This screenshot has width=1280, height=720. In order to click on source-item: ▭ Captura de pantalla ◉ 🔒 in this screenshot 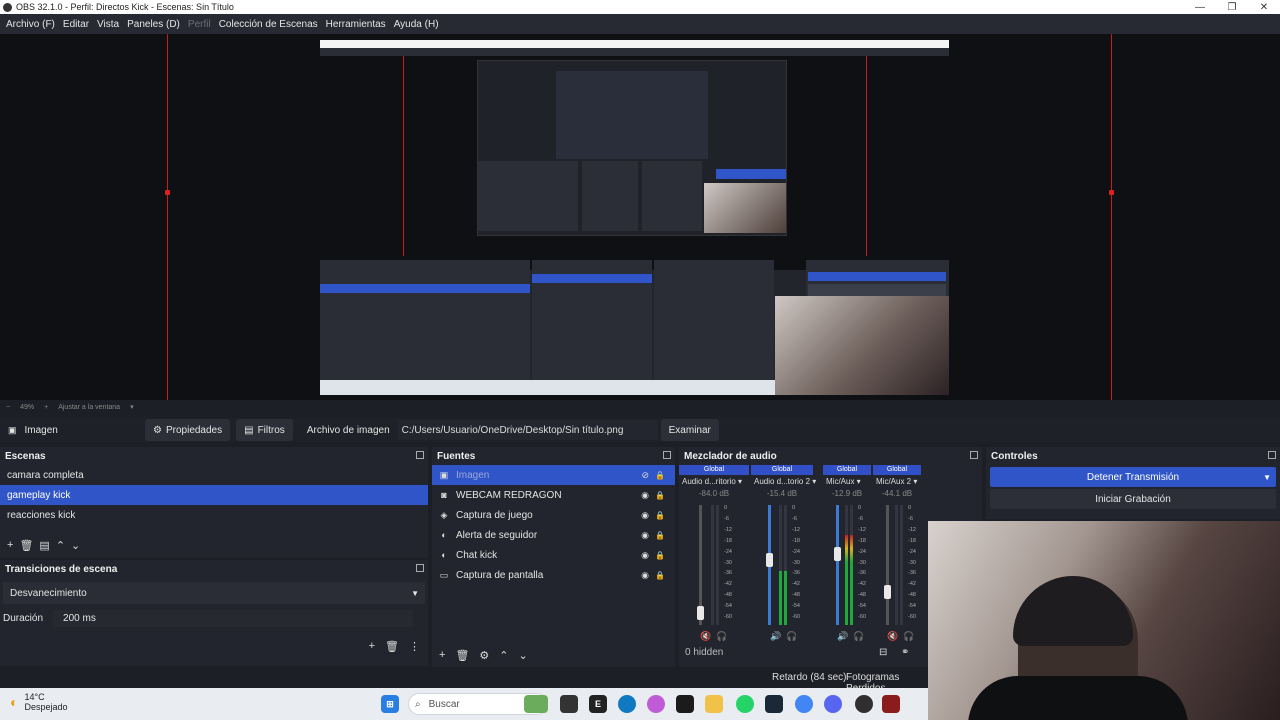, I will do `click(553, 575)`.